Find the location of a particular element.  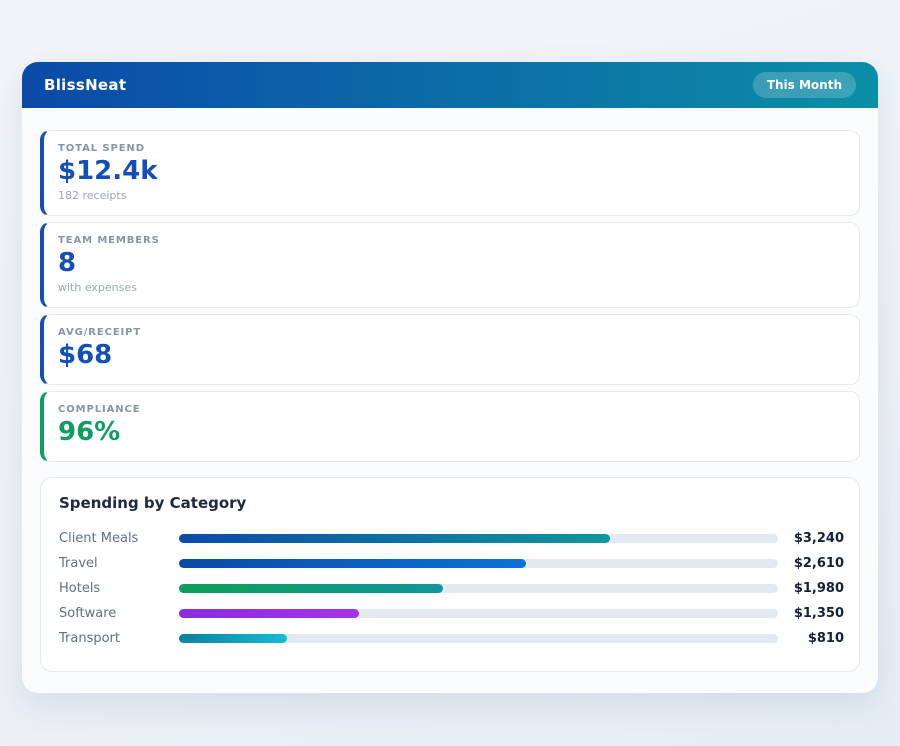

stat-label: AVG/RECEIPT is located at coordinates (100, 332).